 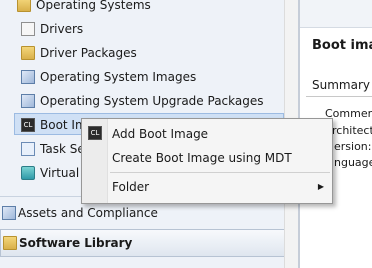 I want to click on tree-item-driver-packages: Driver Packages, so click(x=151, y=53).